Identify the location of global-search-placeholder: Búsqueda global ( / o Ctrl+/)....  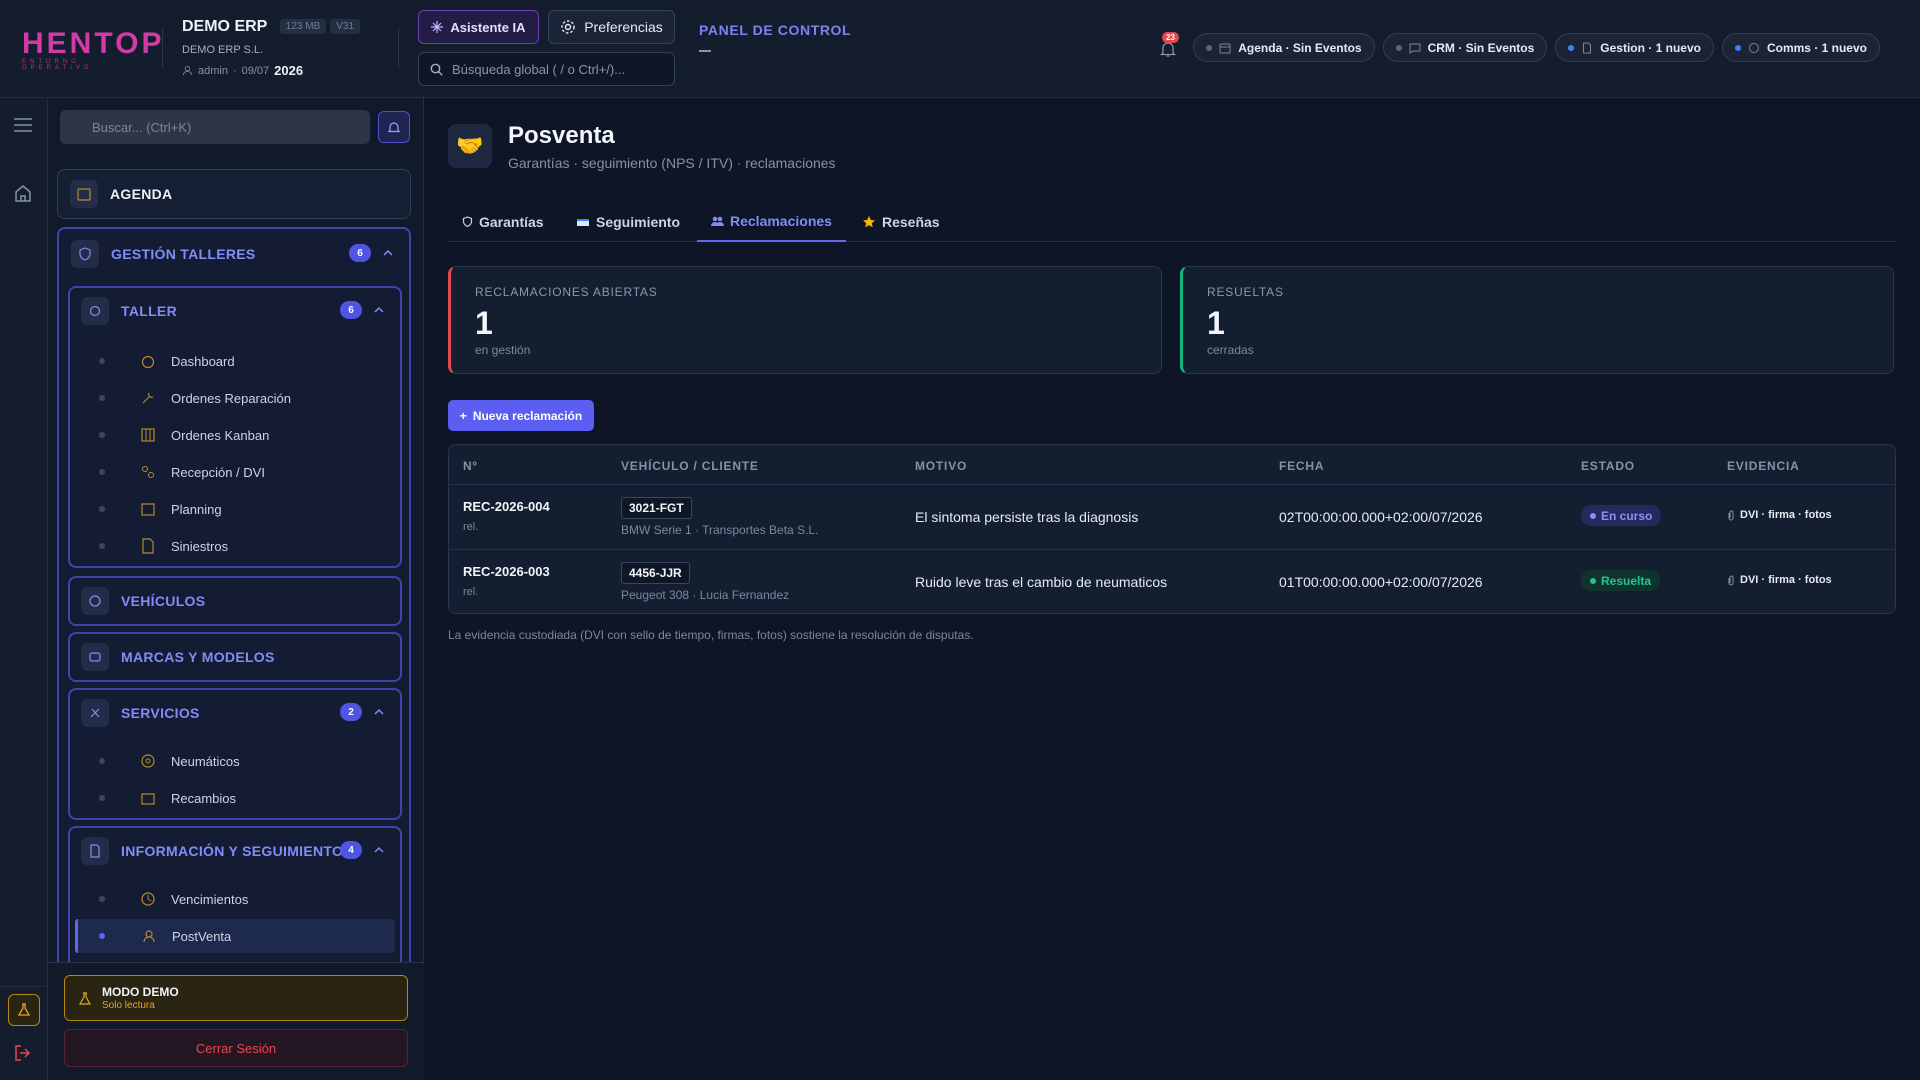
(539, 69).